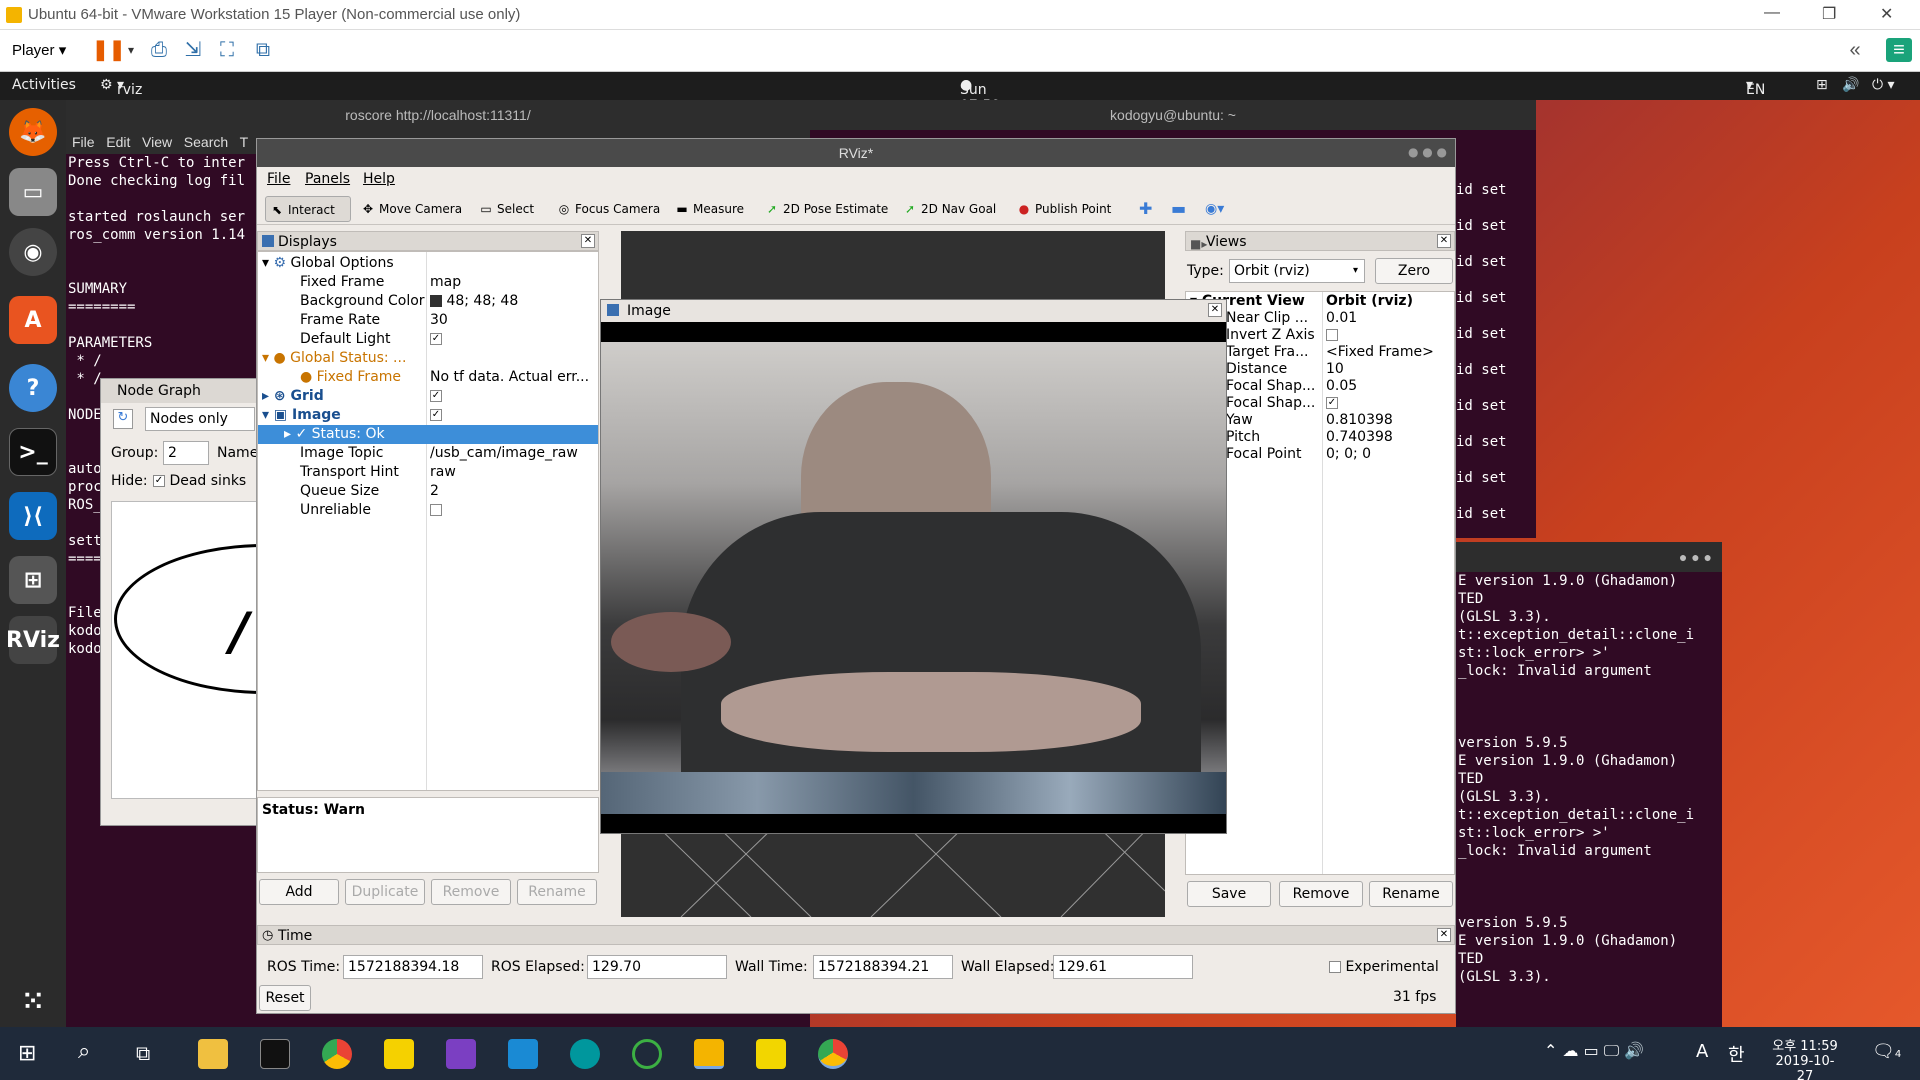  What do you see at coordinates (428, 434) in the screenshot?
I see `tree-status-ok: ▸ ✓ Status: Ok` at bounding box center [428, 434].